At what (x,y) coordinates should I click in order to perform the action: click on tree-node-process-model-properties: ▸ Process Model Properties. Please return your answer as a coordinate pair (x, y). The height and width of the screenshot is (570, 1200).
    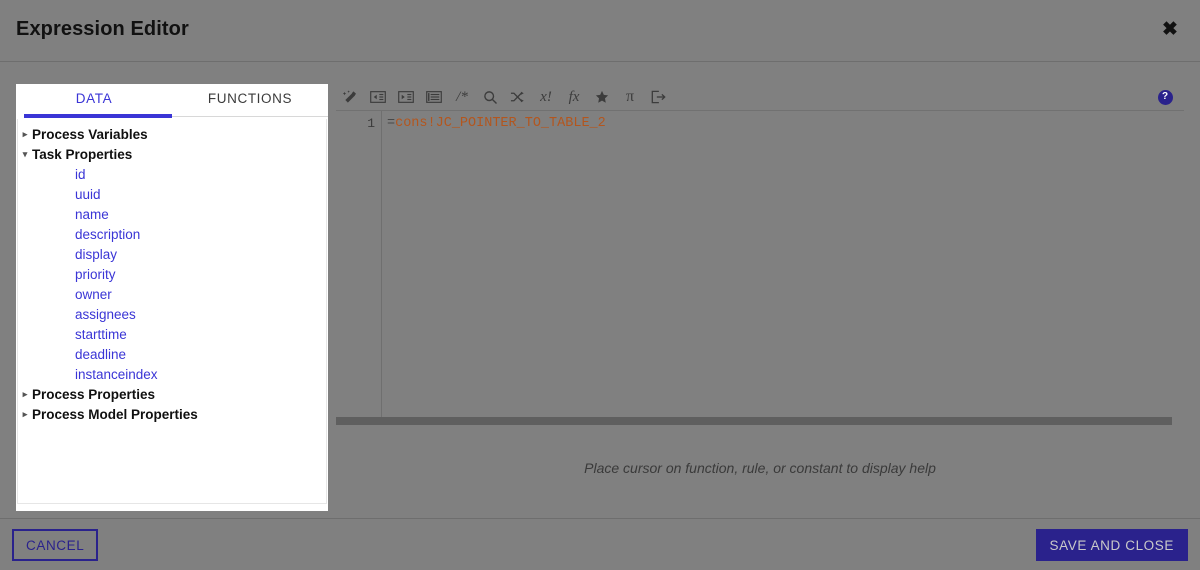
    Looking at the image, I should click on (172, 414).